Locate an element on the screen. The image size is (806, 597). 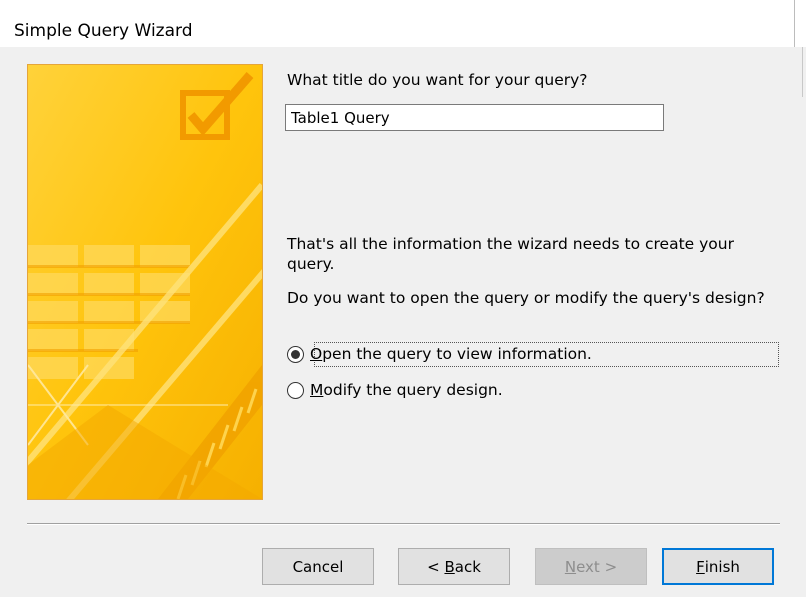
cancel-button-label: Cancel is located at coordinates (318, 566).